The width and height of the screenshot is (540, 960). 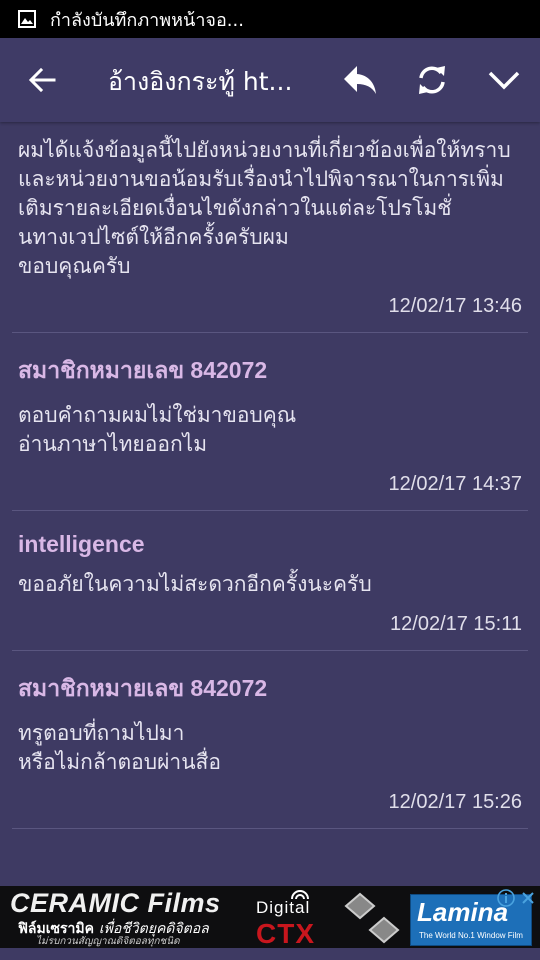 I want to click on ad-ceramic-title: CERAMIC Films, so click(x=115, y=903).